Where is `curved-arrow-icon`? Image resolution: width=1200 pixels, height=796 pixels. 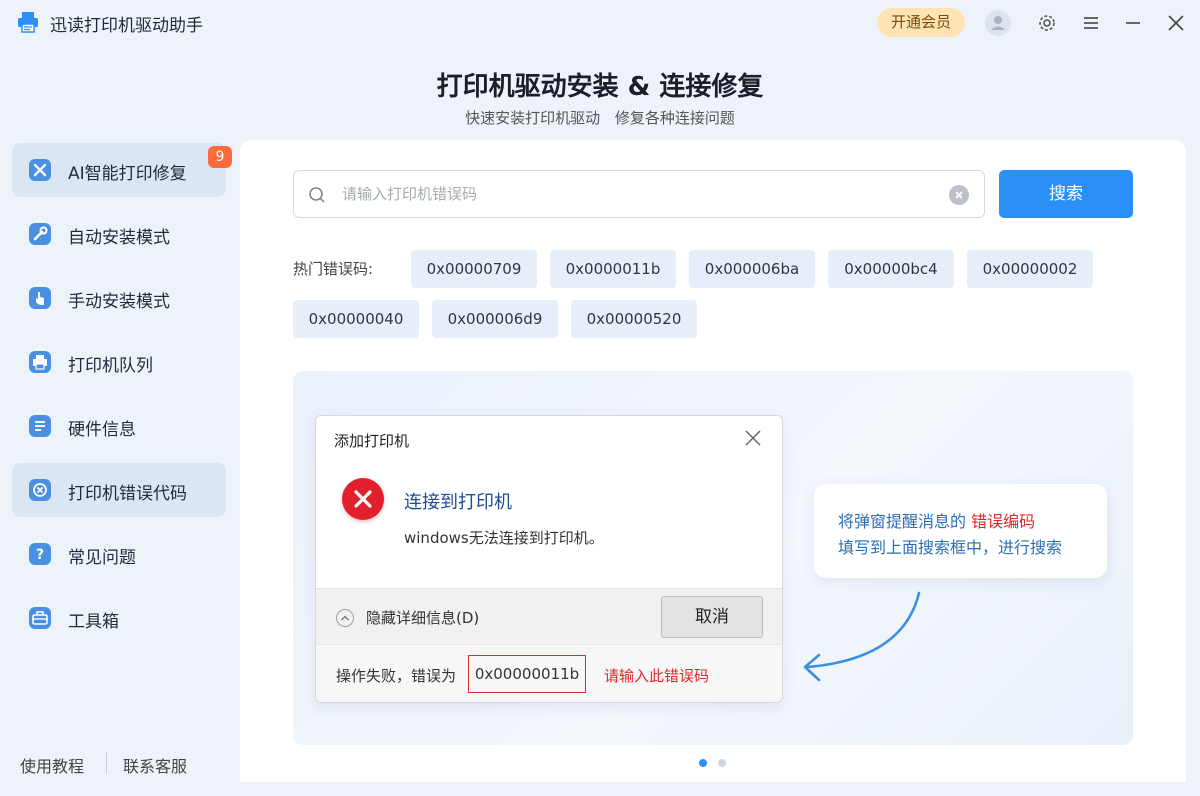 curved-arrow-icon is located at coordinates (862, 636).